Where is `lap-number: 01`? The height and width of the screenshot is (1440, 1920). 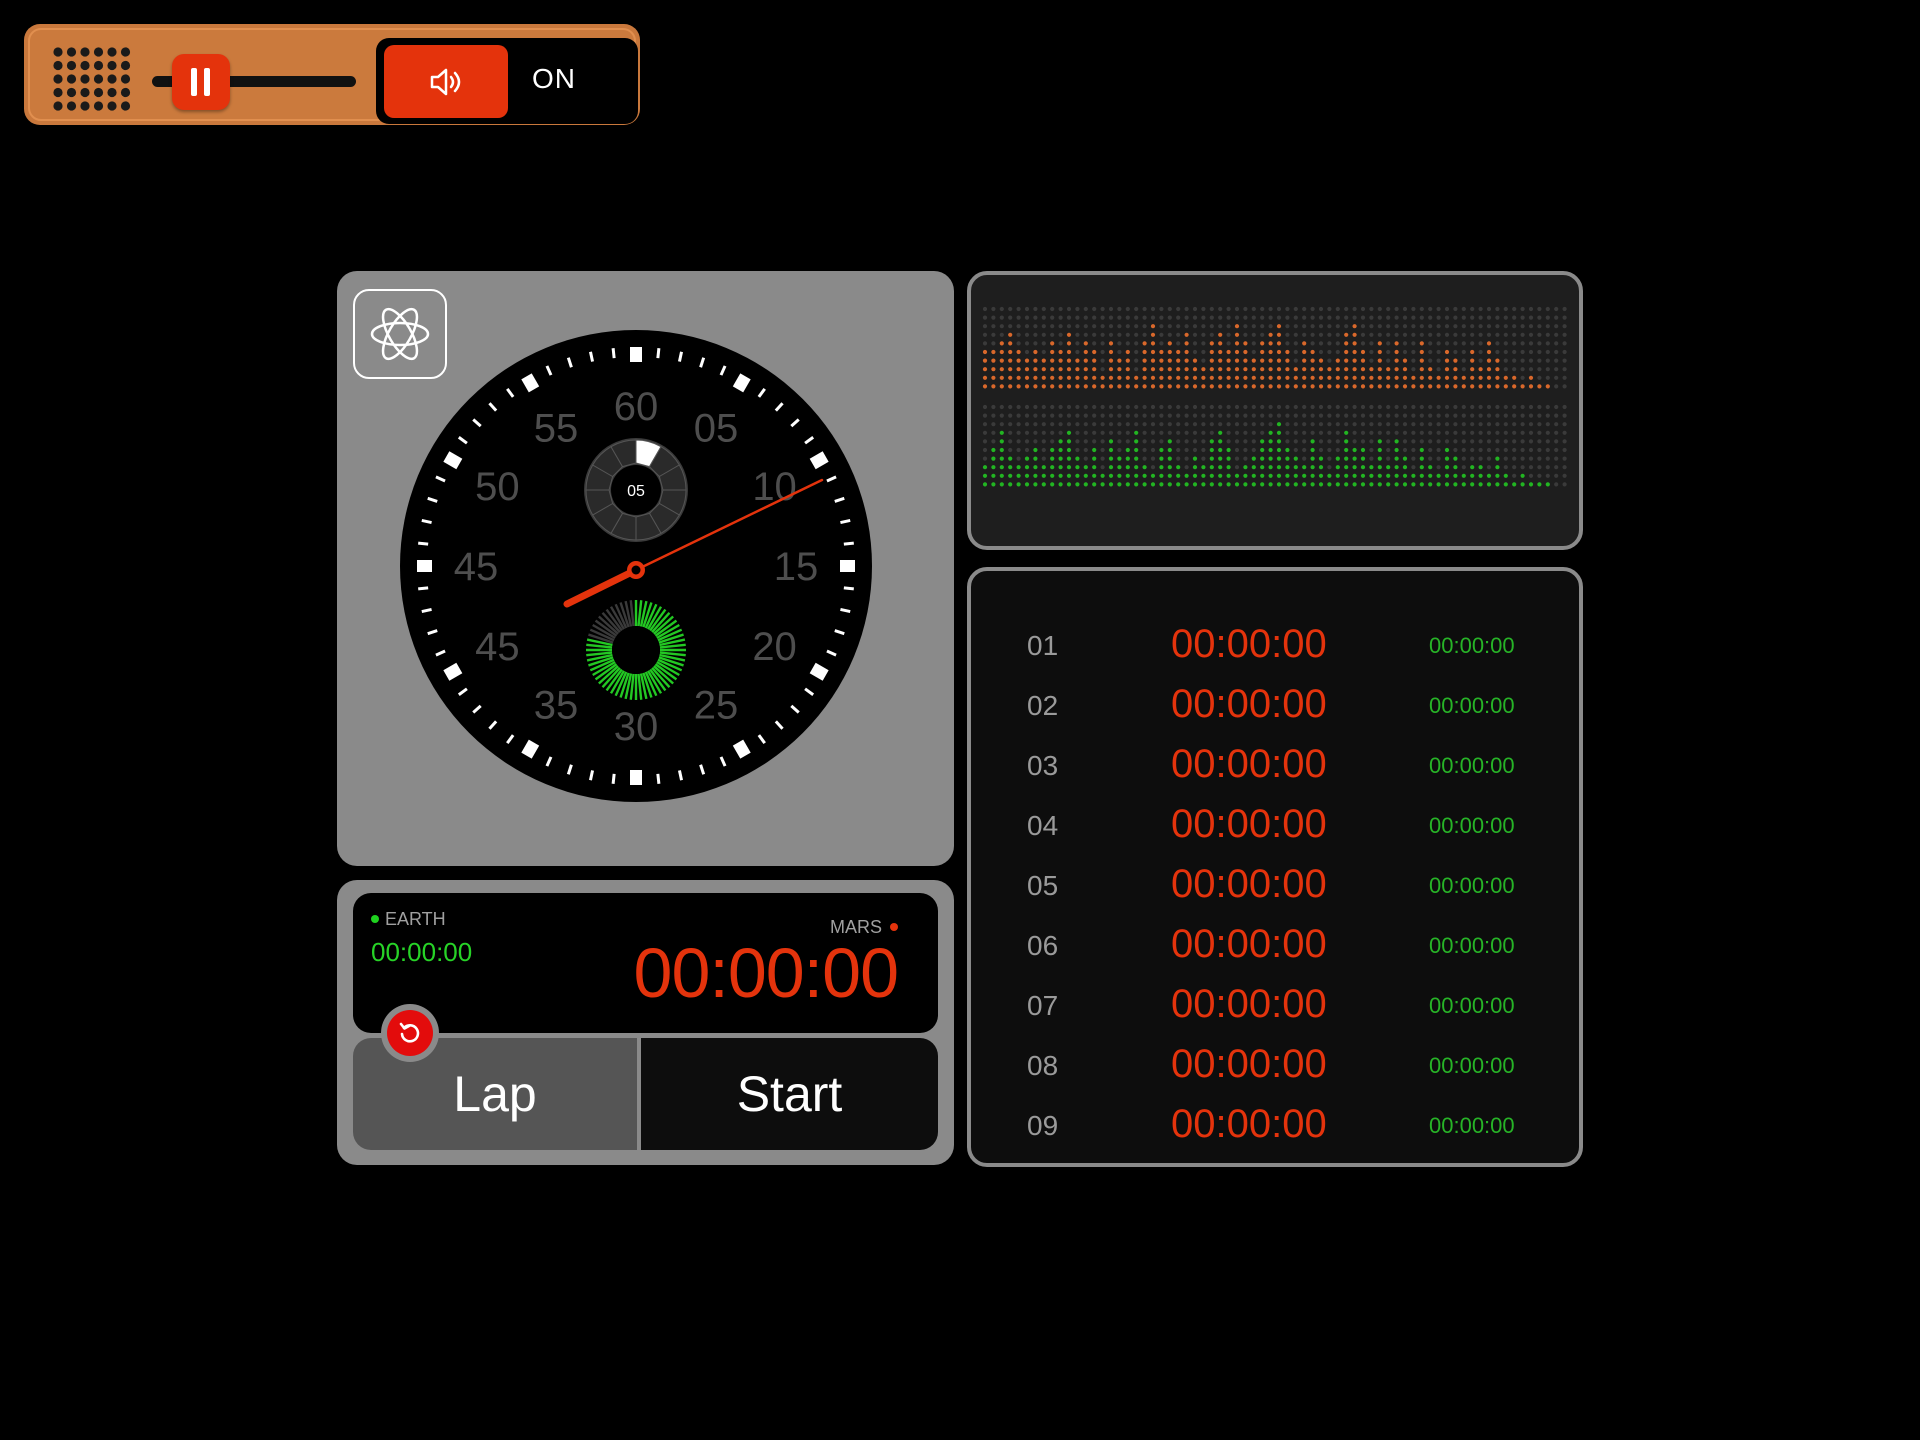 lap-number: 01 is located at coordinates (1043, 645).